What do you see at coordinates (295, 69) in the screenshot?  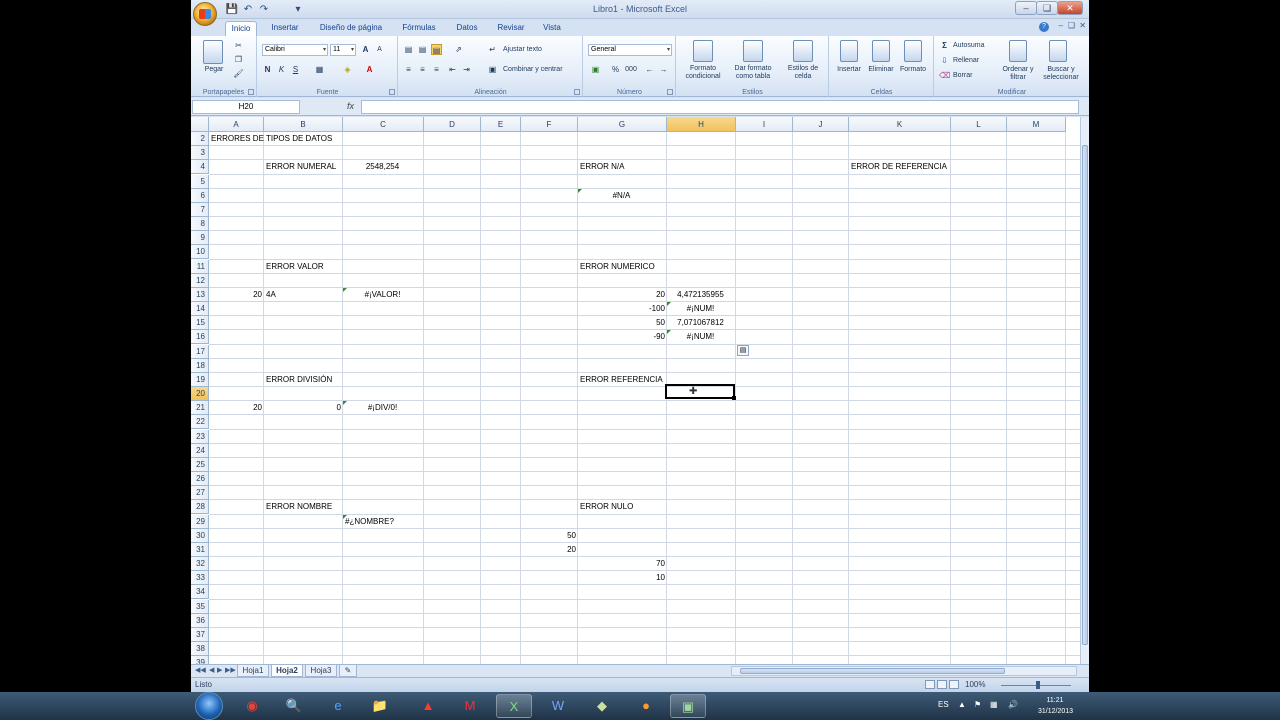 I see `underline-button: S` at bounding box center [295, 69].